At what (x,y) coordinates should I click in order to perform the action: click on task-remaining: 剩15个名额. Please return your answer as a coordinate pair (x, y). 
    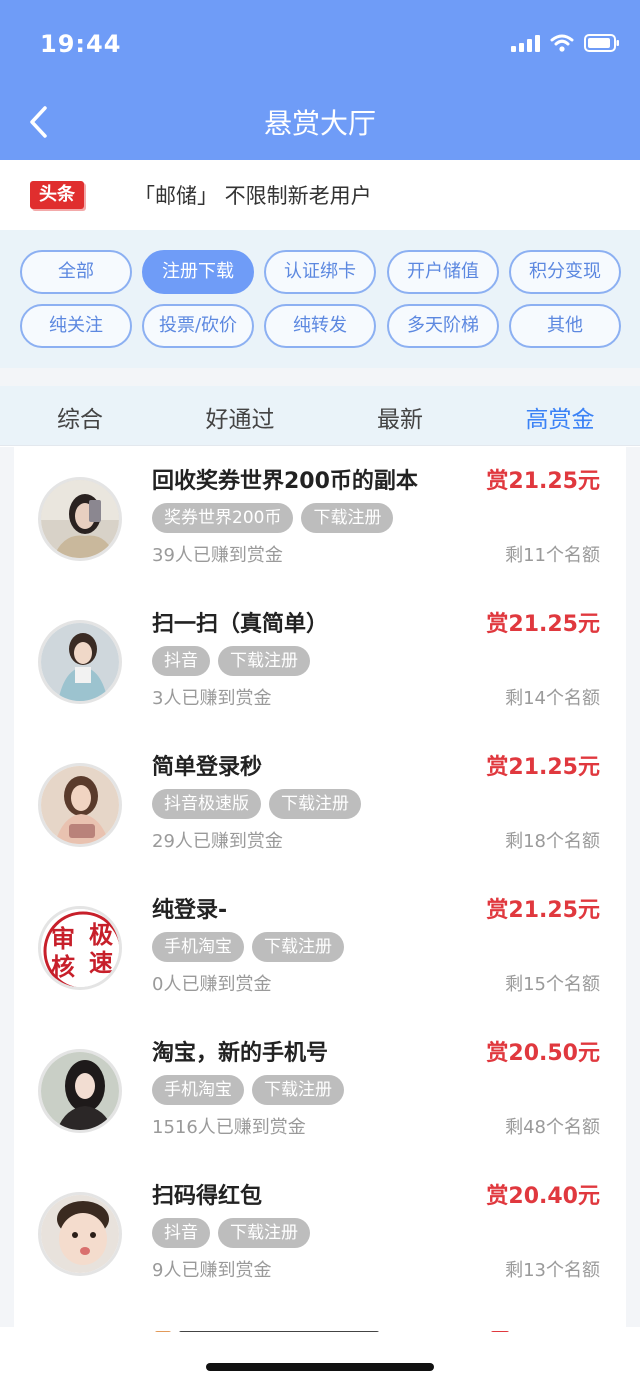
    Looking at the image, I should click on (552, 984).